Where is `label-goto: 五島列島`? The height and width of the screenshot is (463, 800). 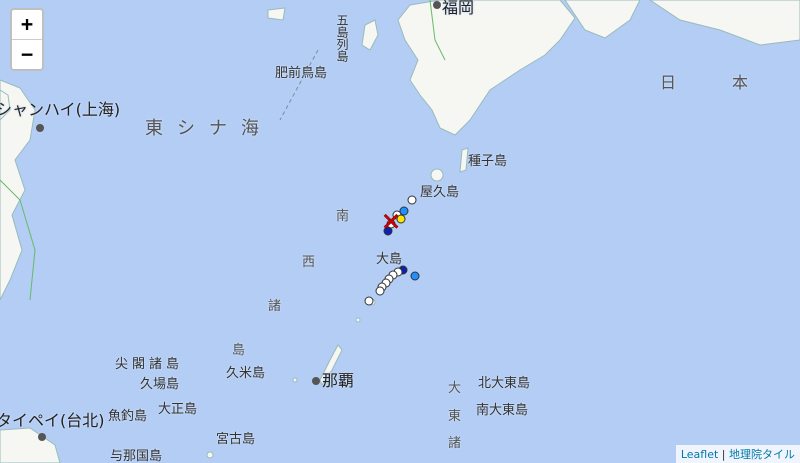 label-goto: 五島列島 is located at coordinates (342, 38).